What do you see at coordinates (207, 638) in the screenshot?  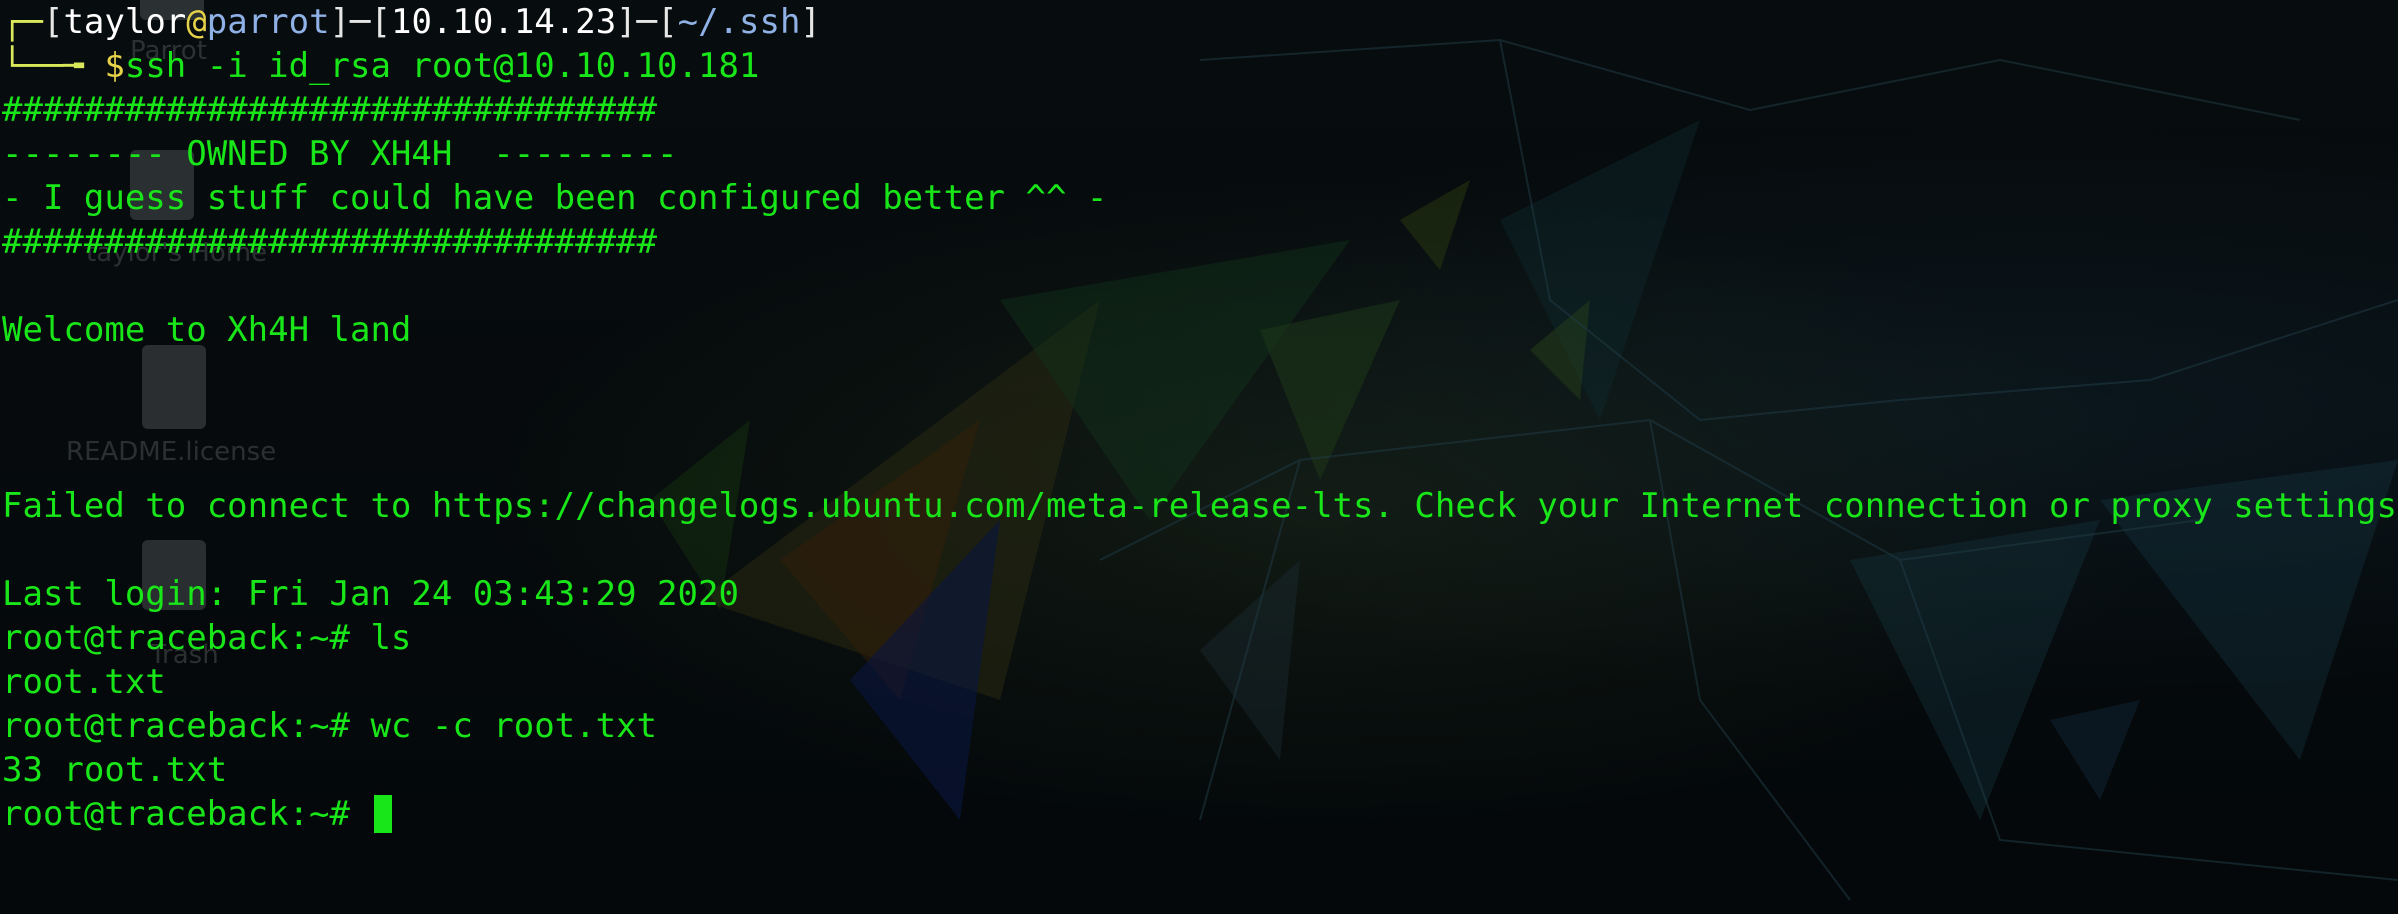 I see `ls-command-line: root@traceback:~# ls` at bounding box center [207, 638].